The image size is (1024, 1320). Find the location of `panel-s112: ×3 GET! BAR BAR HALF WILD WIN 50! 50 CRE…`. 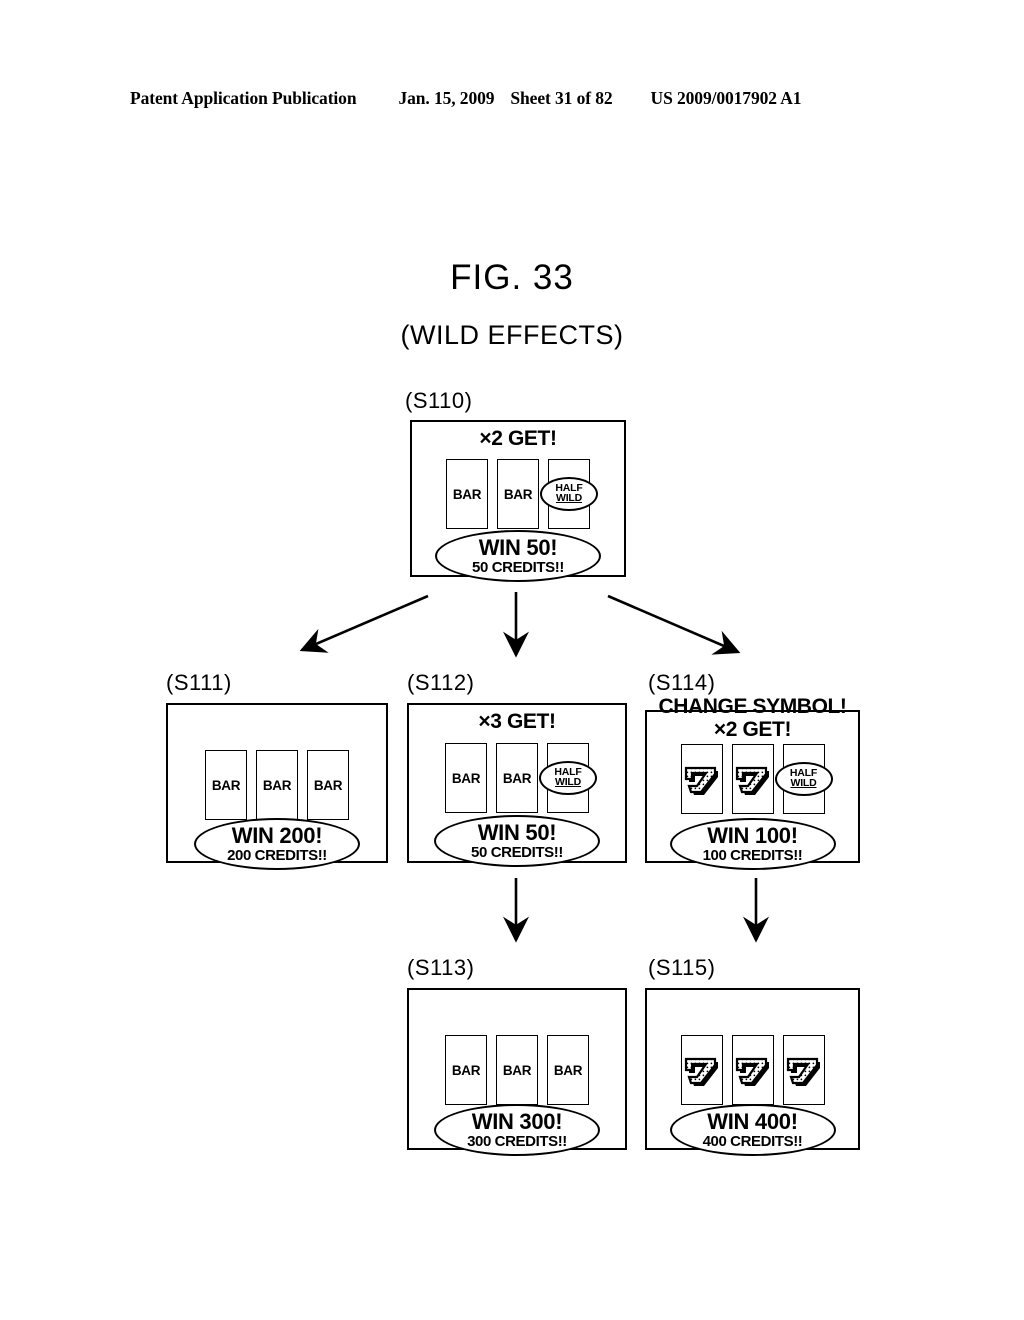

panel-s112: ×3 GET! BAR BAR HALF WILD WIN 50! 50 CRE… is located at coordinates (517, 785).